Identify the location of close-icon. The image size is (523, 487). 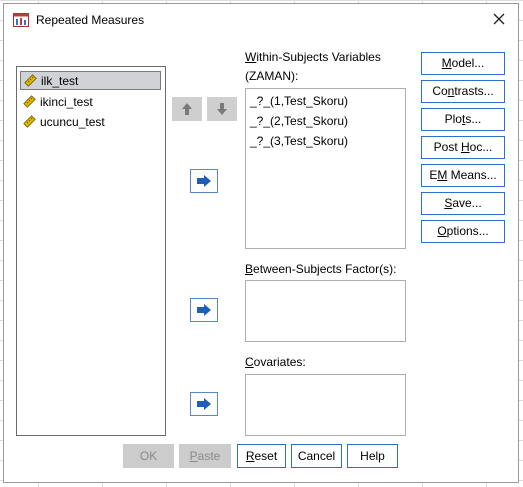
(499, 19).